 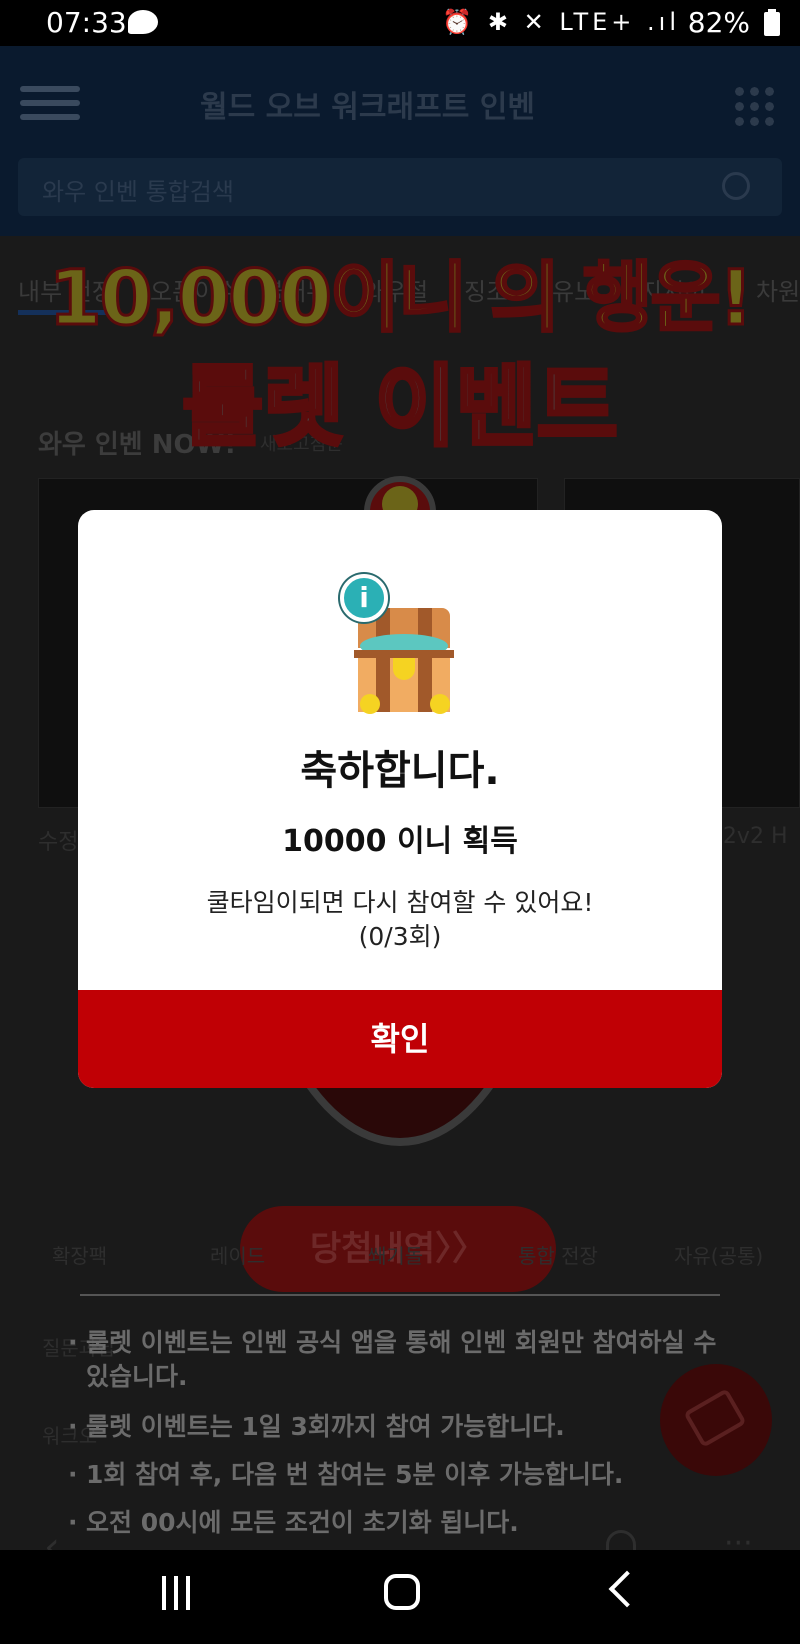 I want to click on board-tab: 레이드, so click(x=237, y=1254).